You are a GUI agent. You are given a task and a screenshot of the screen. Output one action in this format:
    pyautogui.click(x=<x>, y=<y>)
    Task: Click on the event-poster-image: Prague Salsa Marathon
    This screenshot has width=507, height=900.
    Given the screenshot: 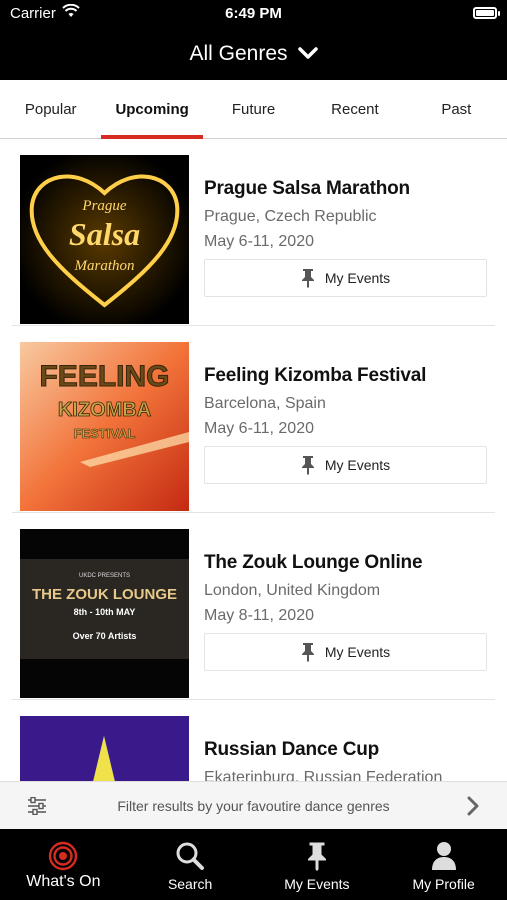 What is the action you would take?
    pyautogui.click(x=104, y=239)
    